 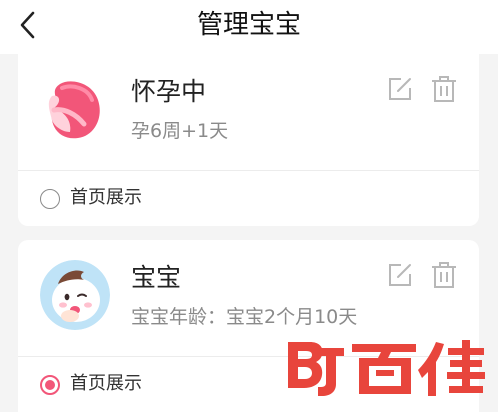 I want to click on radio-button-selected, so click(x=50, y=385).